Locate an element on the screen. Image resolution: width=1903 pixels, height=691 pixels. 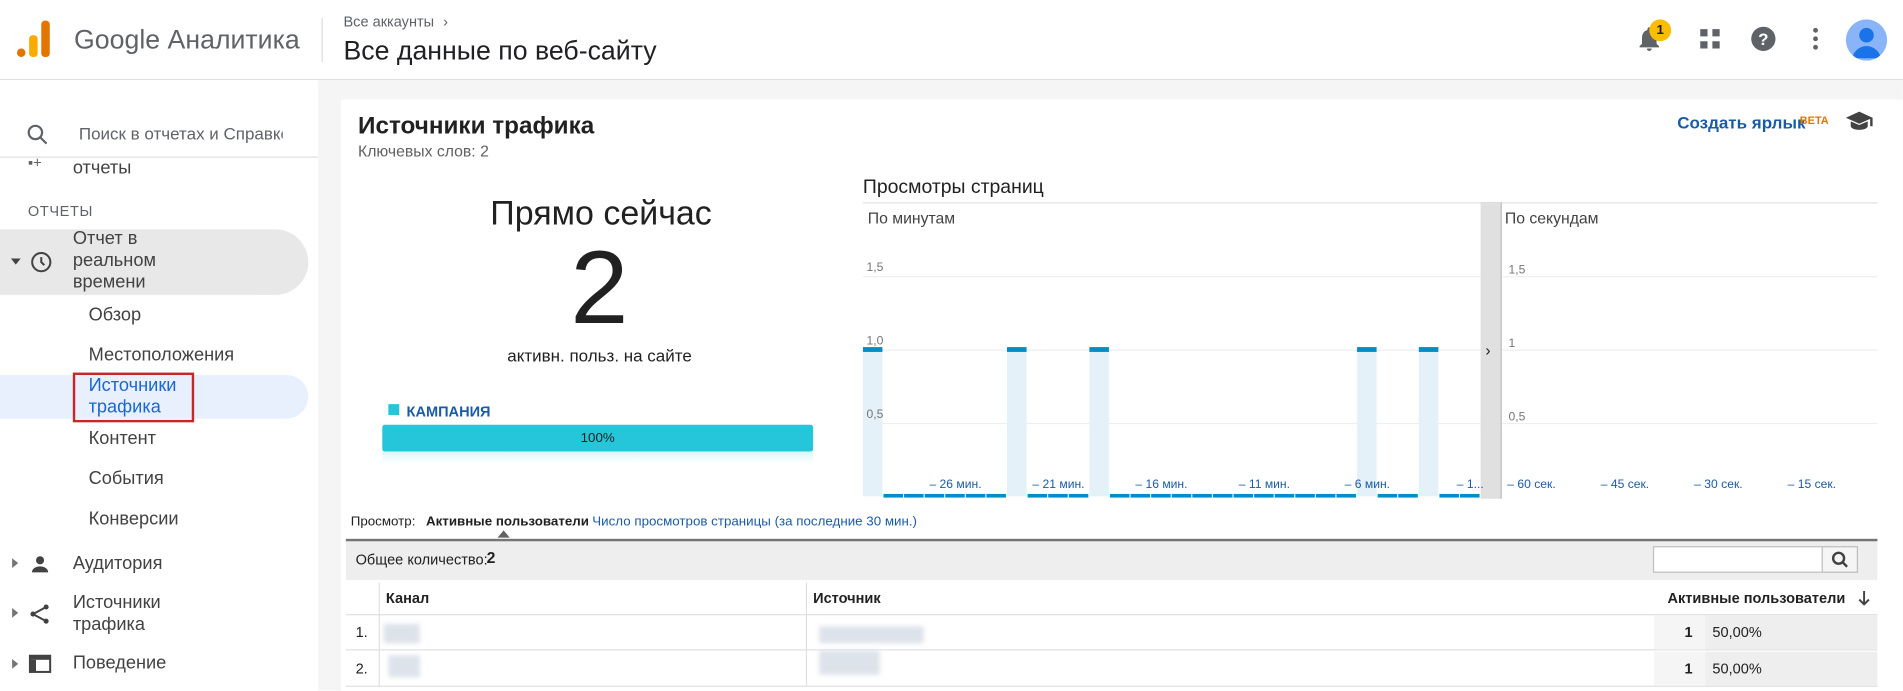
sidebar-item-conversions: Конверсии is located at coordinates (134, 519).